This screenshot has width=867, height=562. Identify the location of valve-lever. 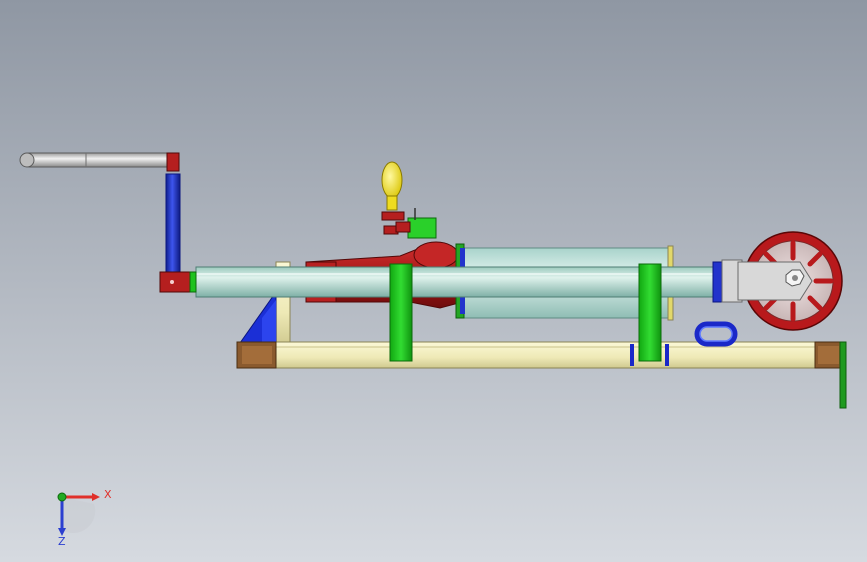
(393, 216).